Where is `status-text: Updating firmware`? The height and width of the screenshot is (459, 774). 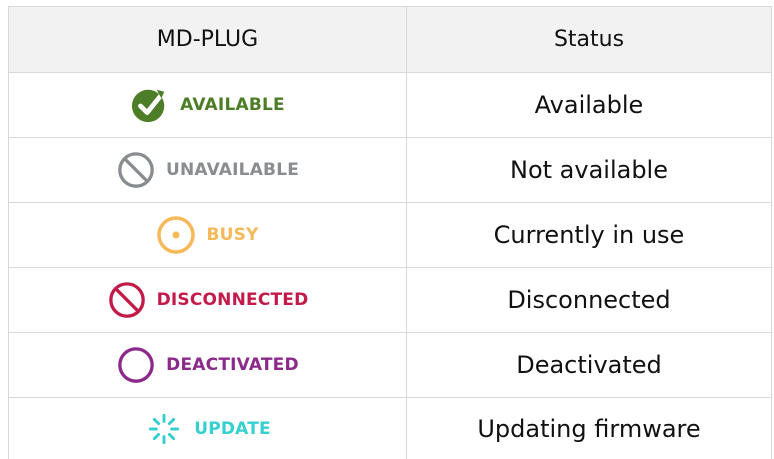
status-text: Updating firmware is located at coordinates (589, 428).